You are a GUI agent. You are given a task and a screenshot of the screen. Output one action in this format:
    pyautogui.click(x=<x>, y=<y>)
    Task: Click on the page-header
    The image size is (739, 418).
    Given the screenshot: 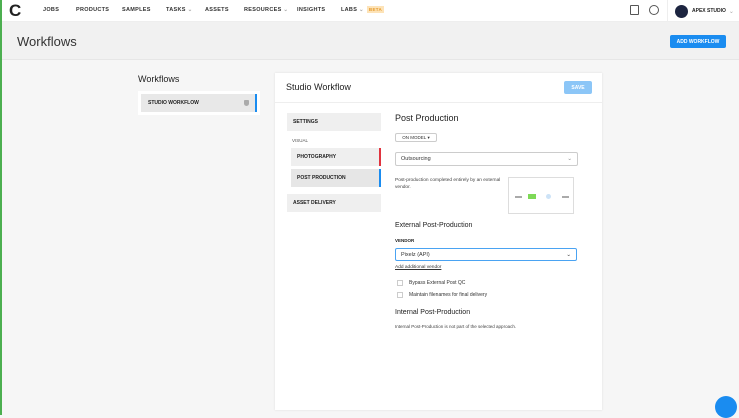 What is the action you would take?
    pyautogui.click(x=370, y=41)
    